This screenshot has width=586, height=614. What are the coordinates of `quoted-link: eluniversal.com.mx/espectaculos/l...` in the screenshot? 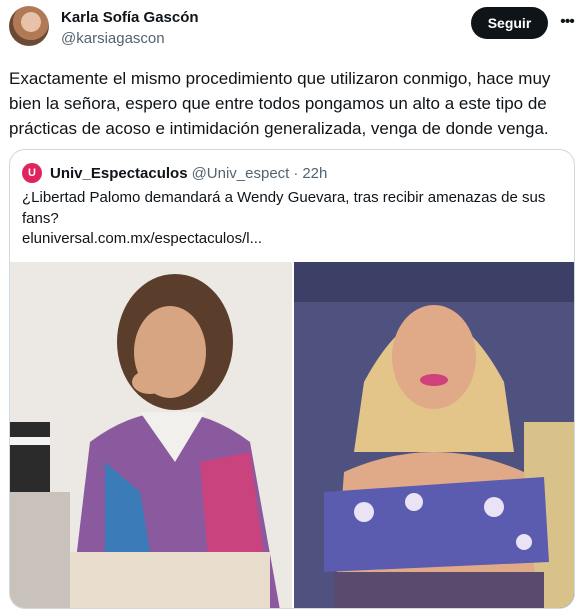 It's located at (142, 238).